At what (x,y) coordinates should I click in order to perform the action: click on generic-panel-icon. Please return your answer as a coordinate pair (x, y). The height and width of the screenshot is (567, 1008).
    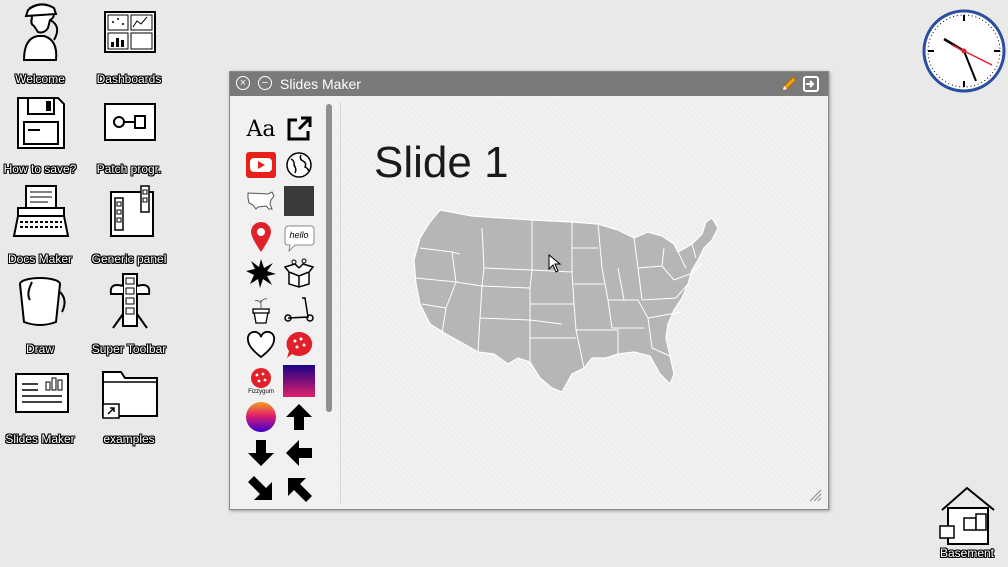
    Looking at the image, I should click on (132, 211).